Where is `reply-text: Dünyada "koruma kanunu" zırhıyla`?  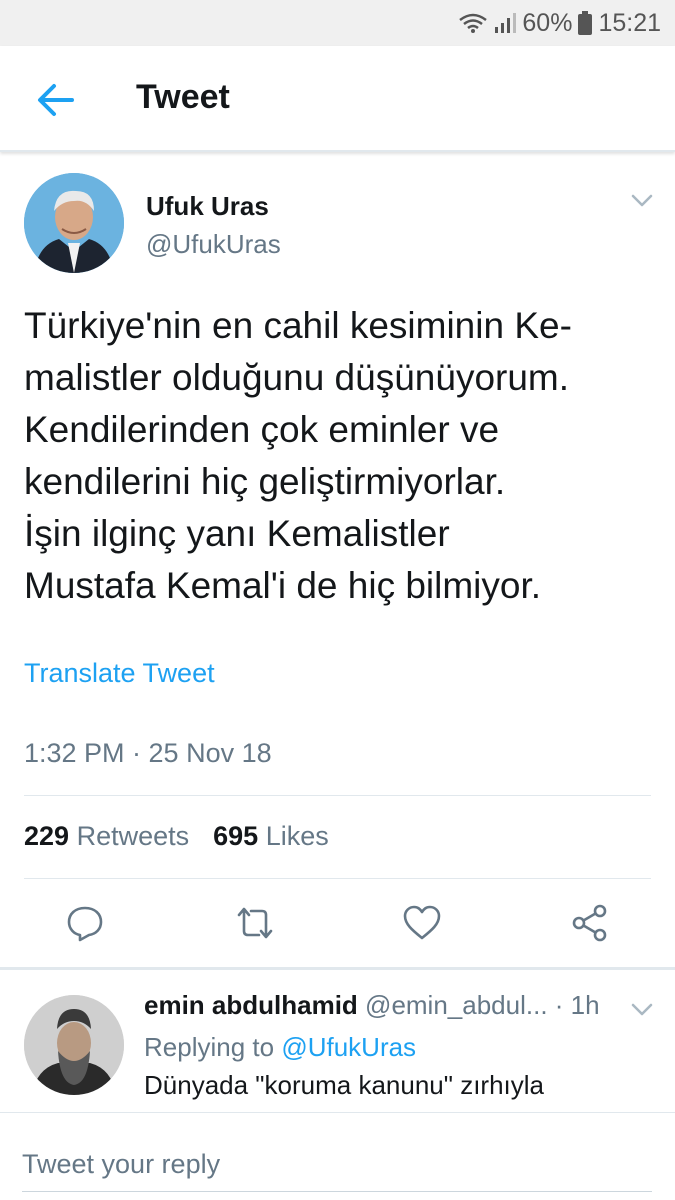
reply-text: Dünyada "koruma kanunu" zırhıyla is located at coordinates (344, 1085).